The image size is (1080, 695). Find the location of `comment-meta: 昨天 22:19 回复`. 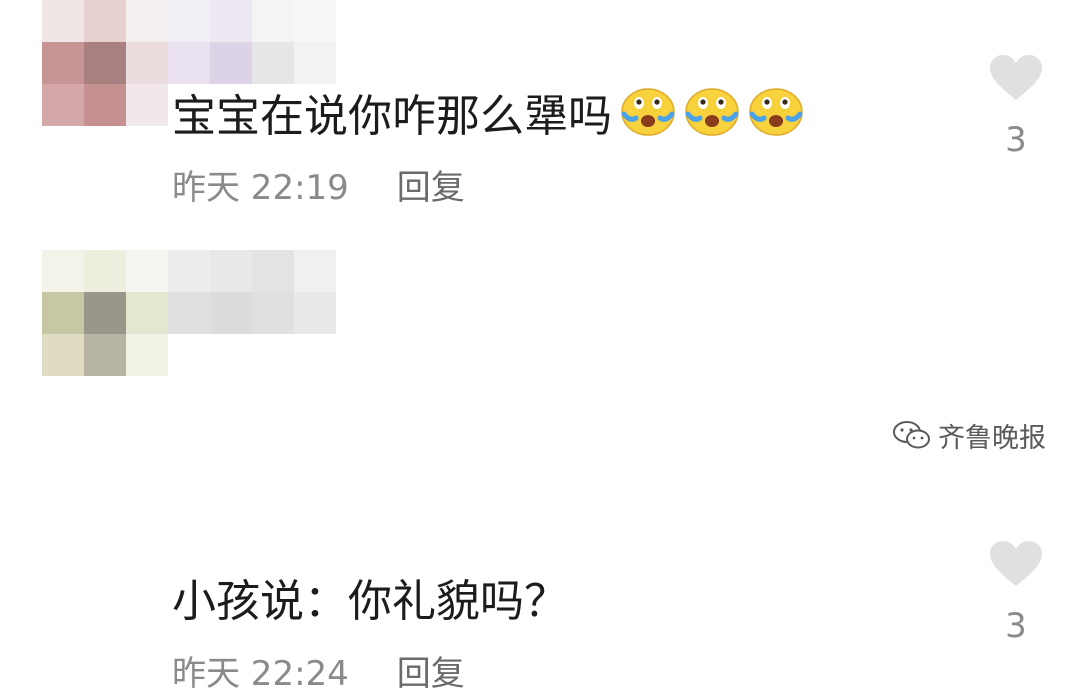

comment-meta: 昨天 22:19 回复 is located at coordinates (318, 184).